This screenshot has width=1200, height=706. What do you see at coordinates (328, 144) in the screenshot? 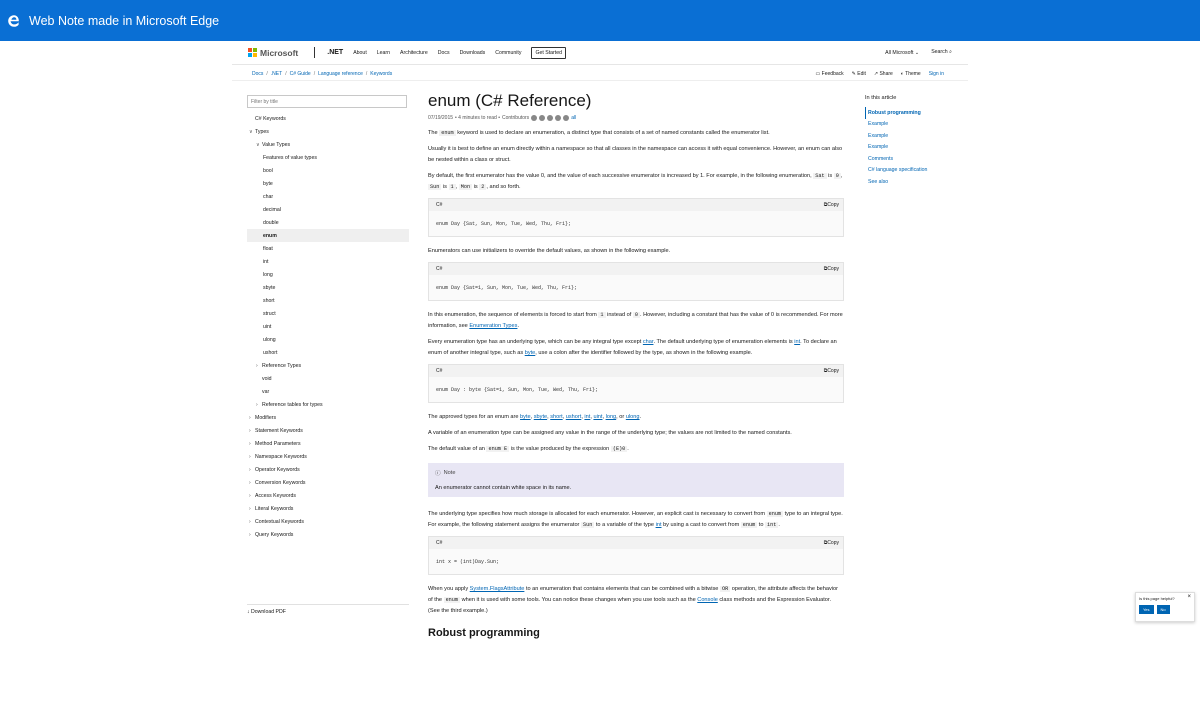
I see `sidebar-item-value-types: ∨ Value Types` at bounding box center [328, 144].